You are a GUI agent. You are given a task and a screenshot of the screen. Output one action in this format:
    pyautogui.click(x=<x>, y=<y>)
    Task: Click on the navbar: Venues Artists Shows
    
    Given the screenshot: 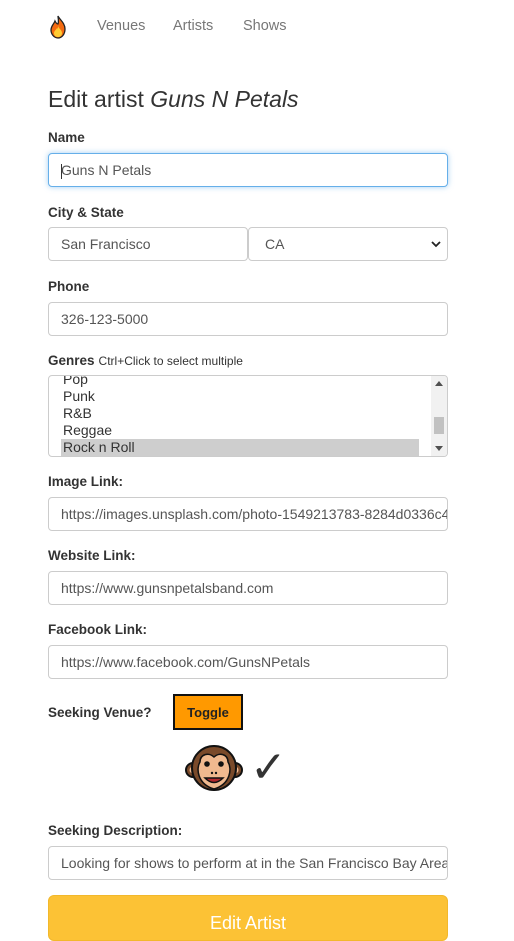 What is the action you would take?
    pyautogui.click(x=257, y=28)
    